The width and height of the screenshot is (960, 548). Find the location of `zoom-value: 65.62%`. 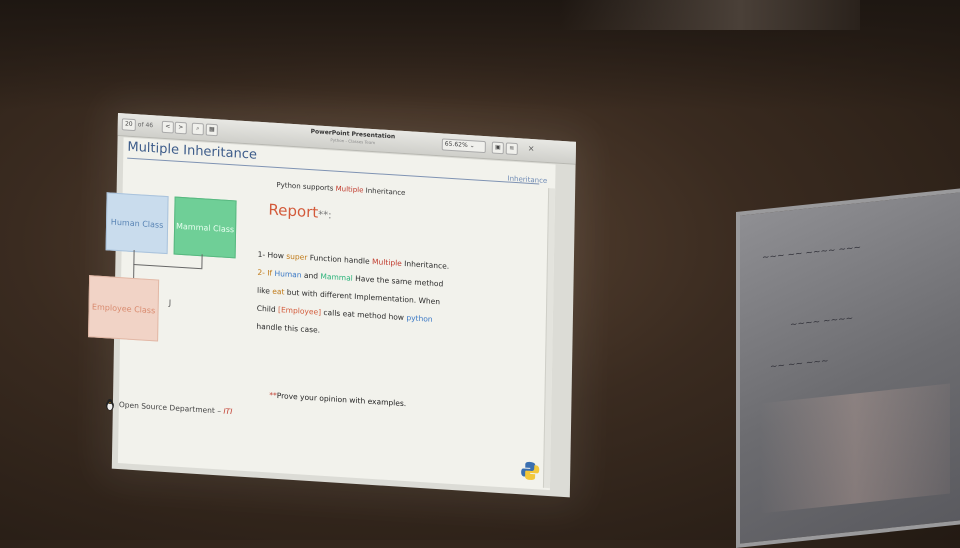

zoom-value: 65.62% is located at coordinates (456, 144).